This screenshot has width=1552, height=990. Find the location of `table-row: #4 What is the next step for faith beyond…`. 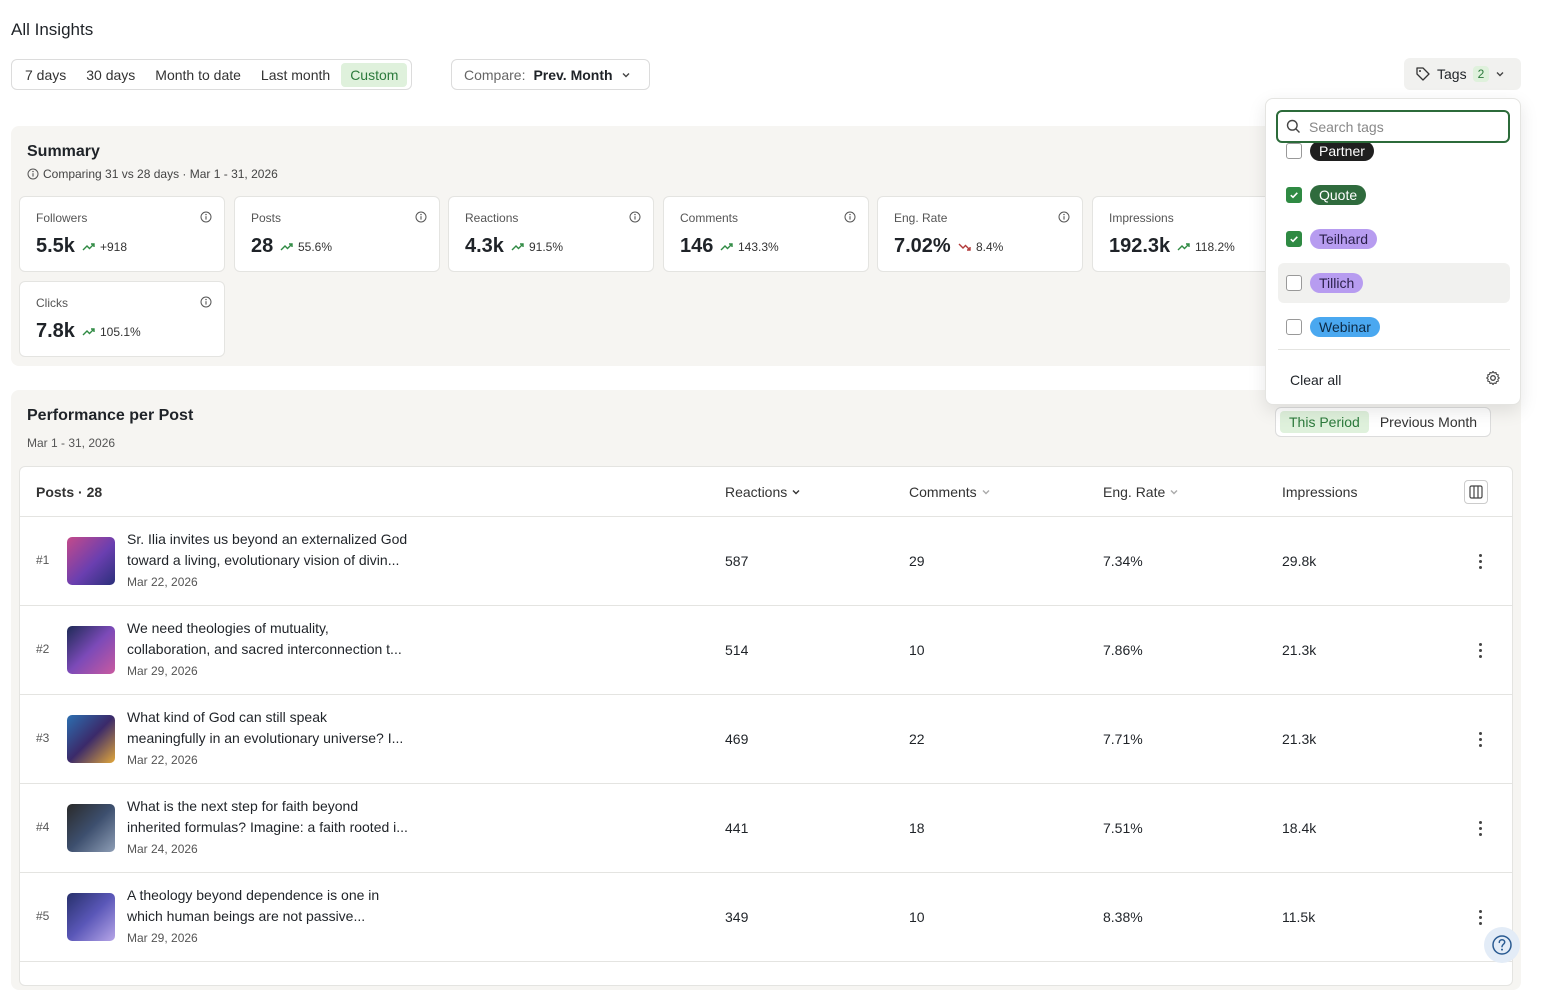

table-row: #4 What is the next step for faith beyond… is located at coordinates (766, 828).